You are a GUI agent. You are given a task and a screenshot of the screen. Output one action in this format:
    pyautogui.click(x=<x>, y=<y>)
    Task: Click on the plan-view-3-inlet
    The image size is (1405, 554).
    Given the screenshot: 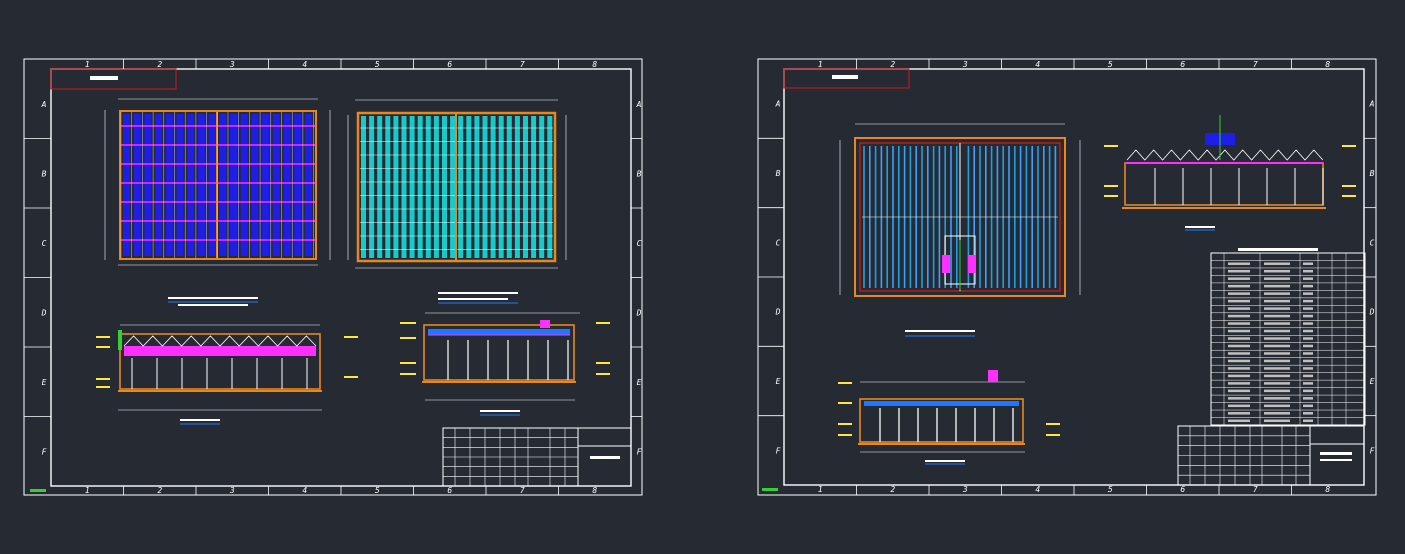 What is the action you would take?
    pyautogui.click(x=959, y=262)
    